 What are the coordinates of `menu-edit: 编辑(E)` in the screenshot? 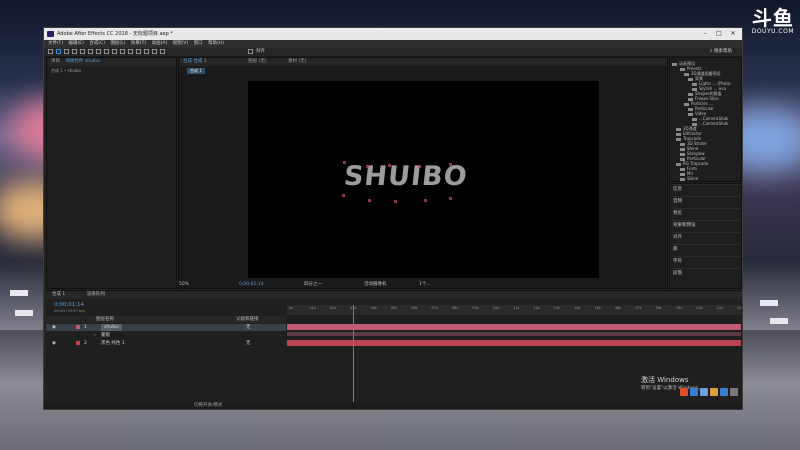 It's located at (76, 44).